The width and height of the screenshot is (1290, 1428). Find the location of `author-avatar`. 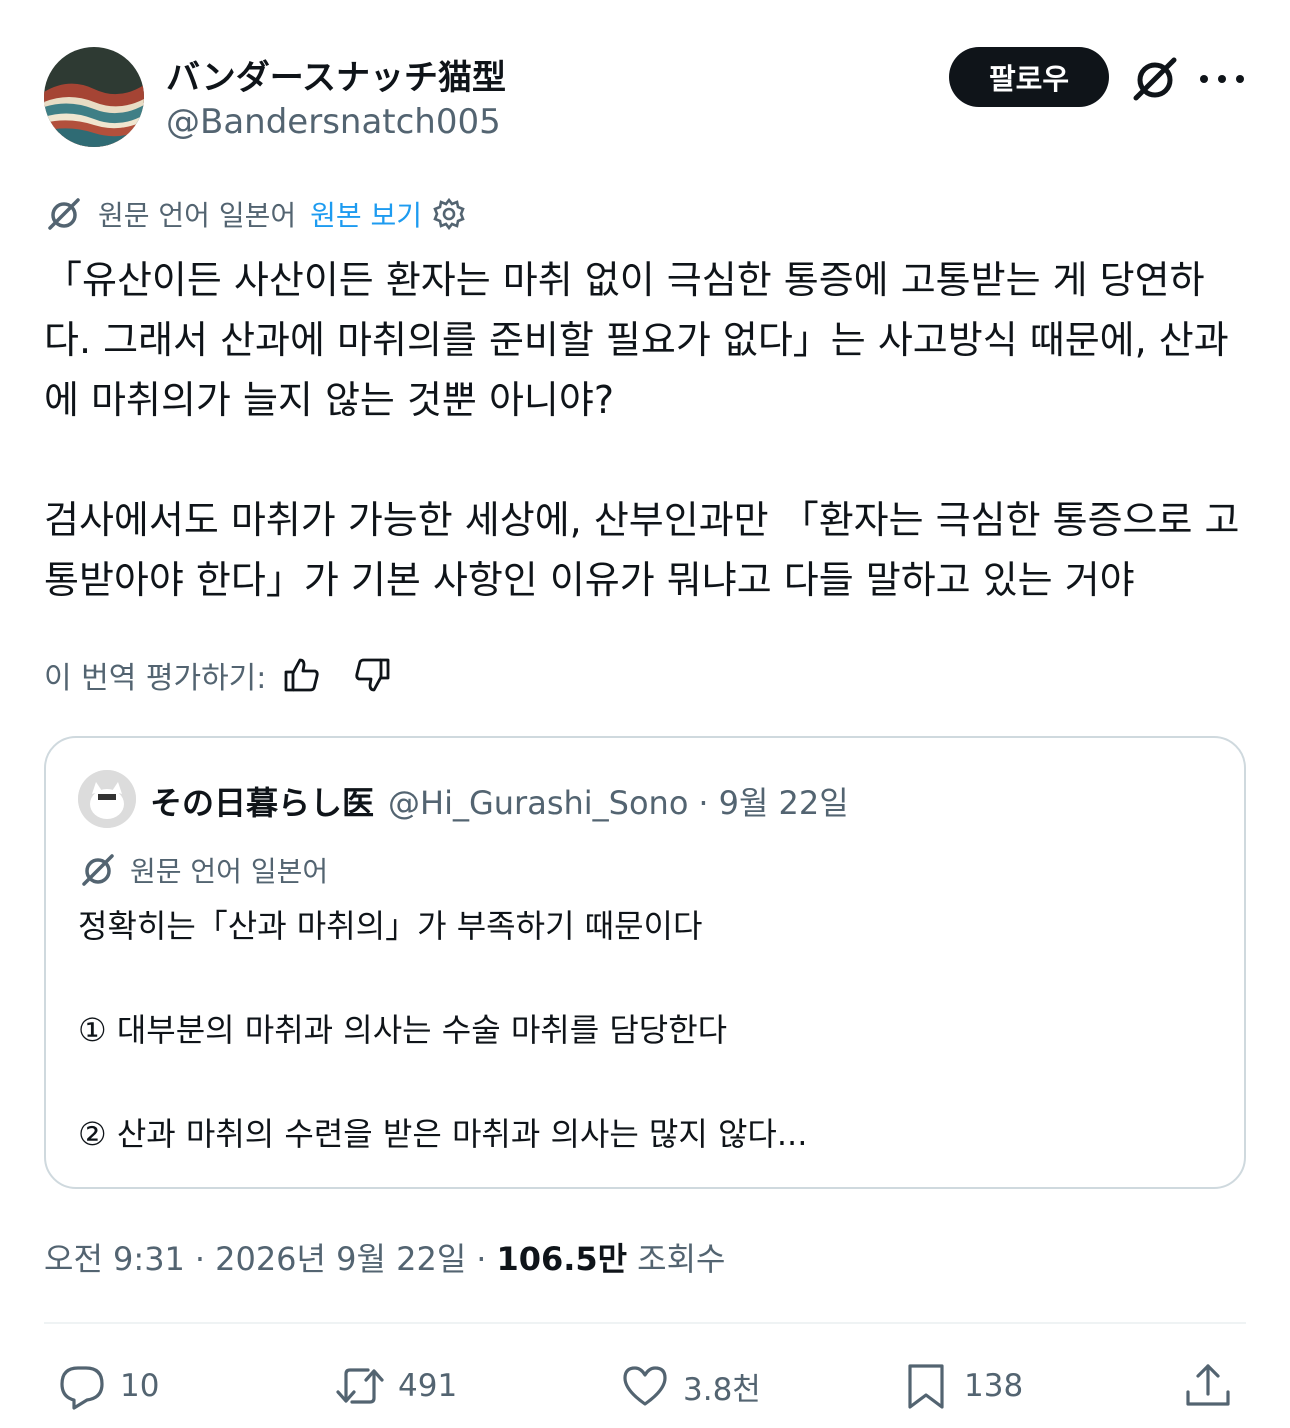

author-avatar is located at coordinates (94, 97).